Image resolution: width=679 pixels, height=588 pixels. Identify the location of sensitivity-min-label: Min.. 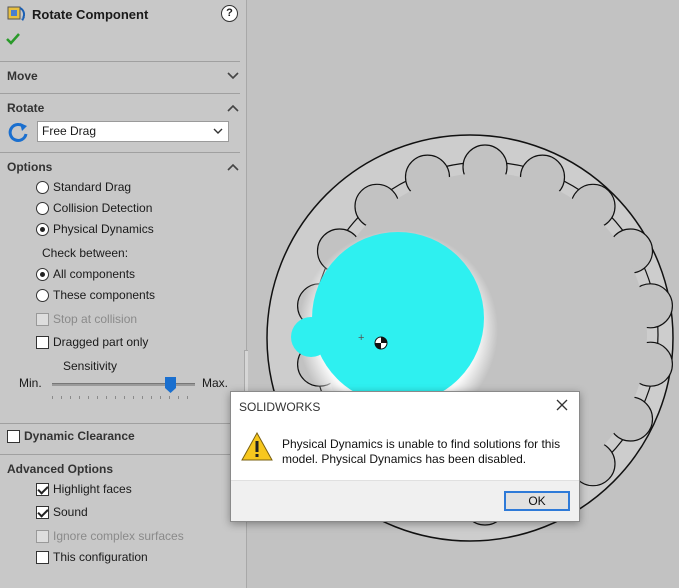
(30, 383).